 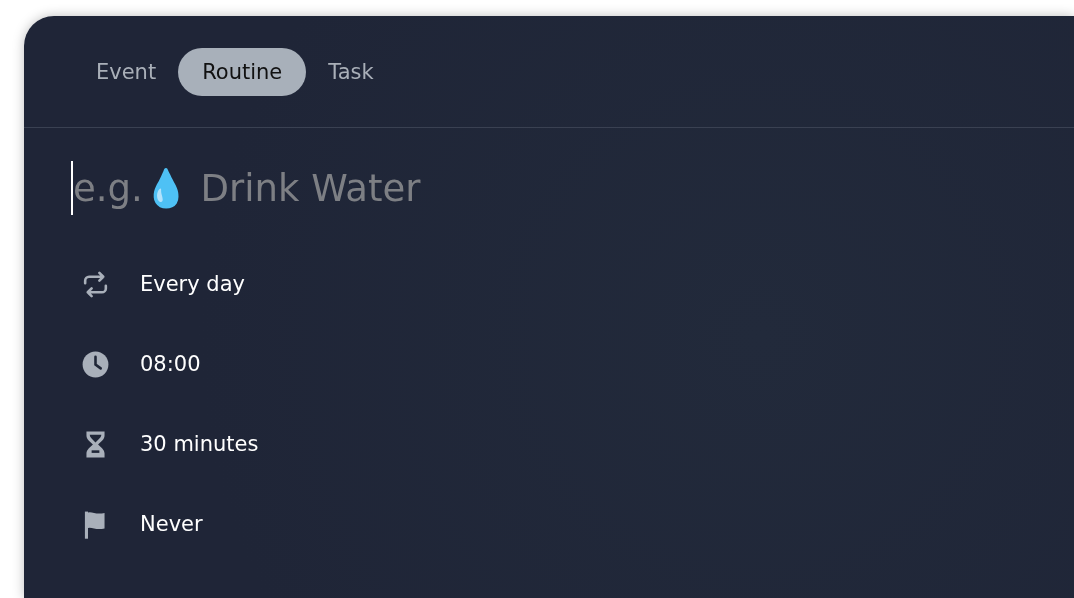 I want to click on tab: Routine, so click(x=242, y=72).